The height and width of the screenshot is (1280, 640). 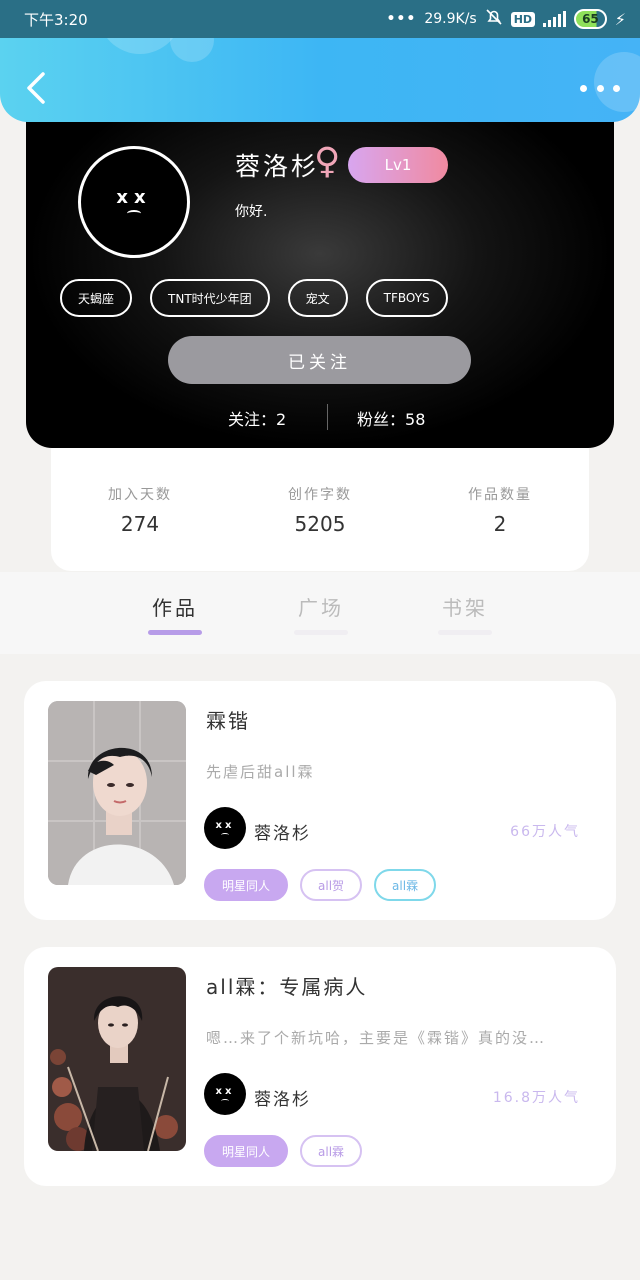 I want to click on status-bar: 下午3:20 ••• 29.9K/s HD 65 ⚡, so click(x=320, y=19).